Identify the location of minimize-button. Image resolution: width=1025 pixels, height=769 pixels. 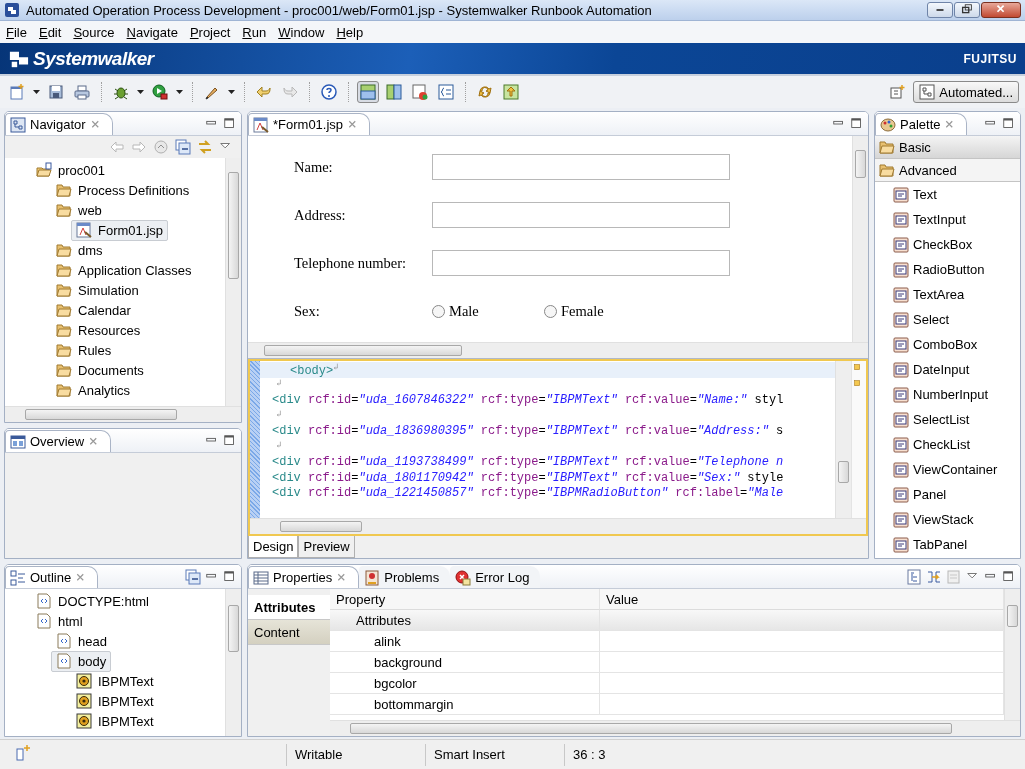
(940, 10).